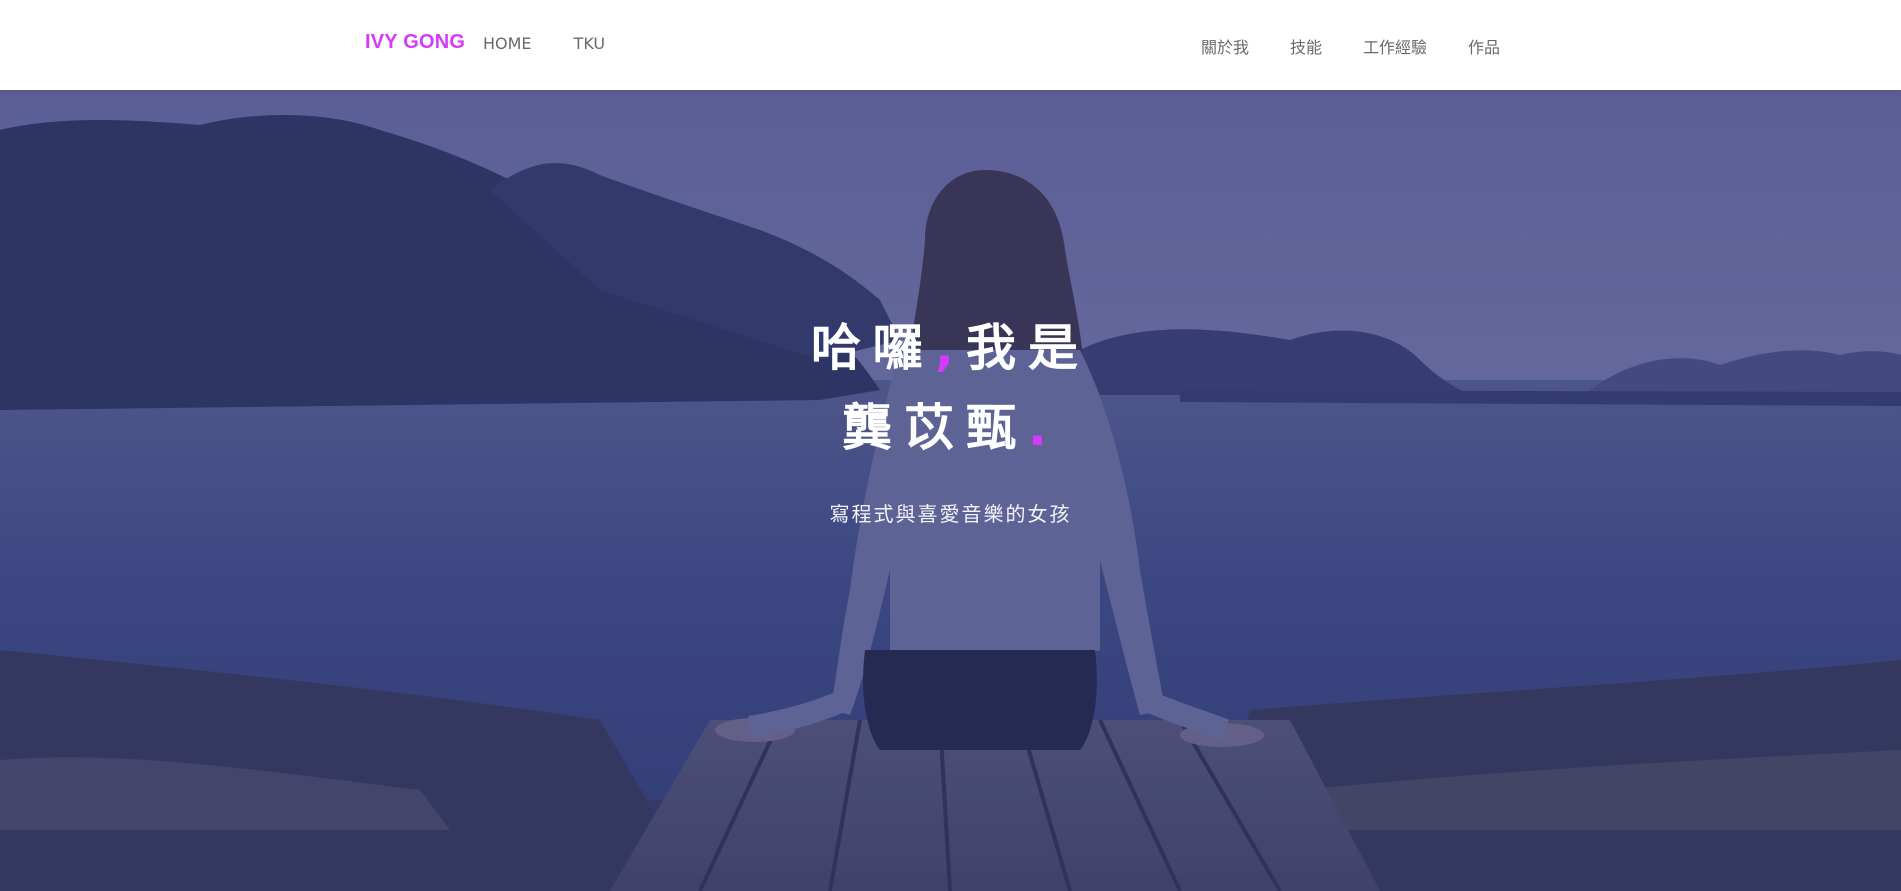 This screenshot has width=1901, height=891. What do you see at coordinates (590, 43) in the screenshot?
I see `nav-link-tku: TKU` at bounding box center [590, 43].